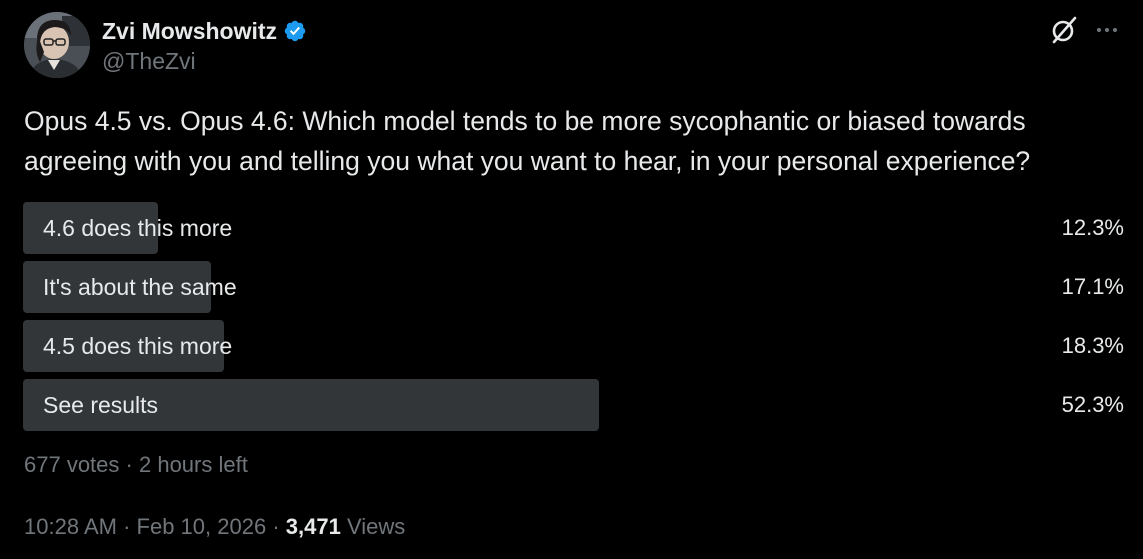  Describe the element at coordinates (138, 228) in the screenshot. I see `poll-option-label: 4.6 does this more` at that location.